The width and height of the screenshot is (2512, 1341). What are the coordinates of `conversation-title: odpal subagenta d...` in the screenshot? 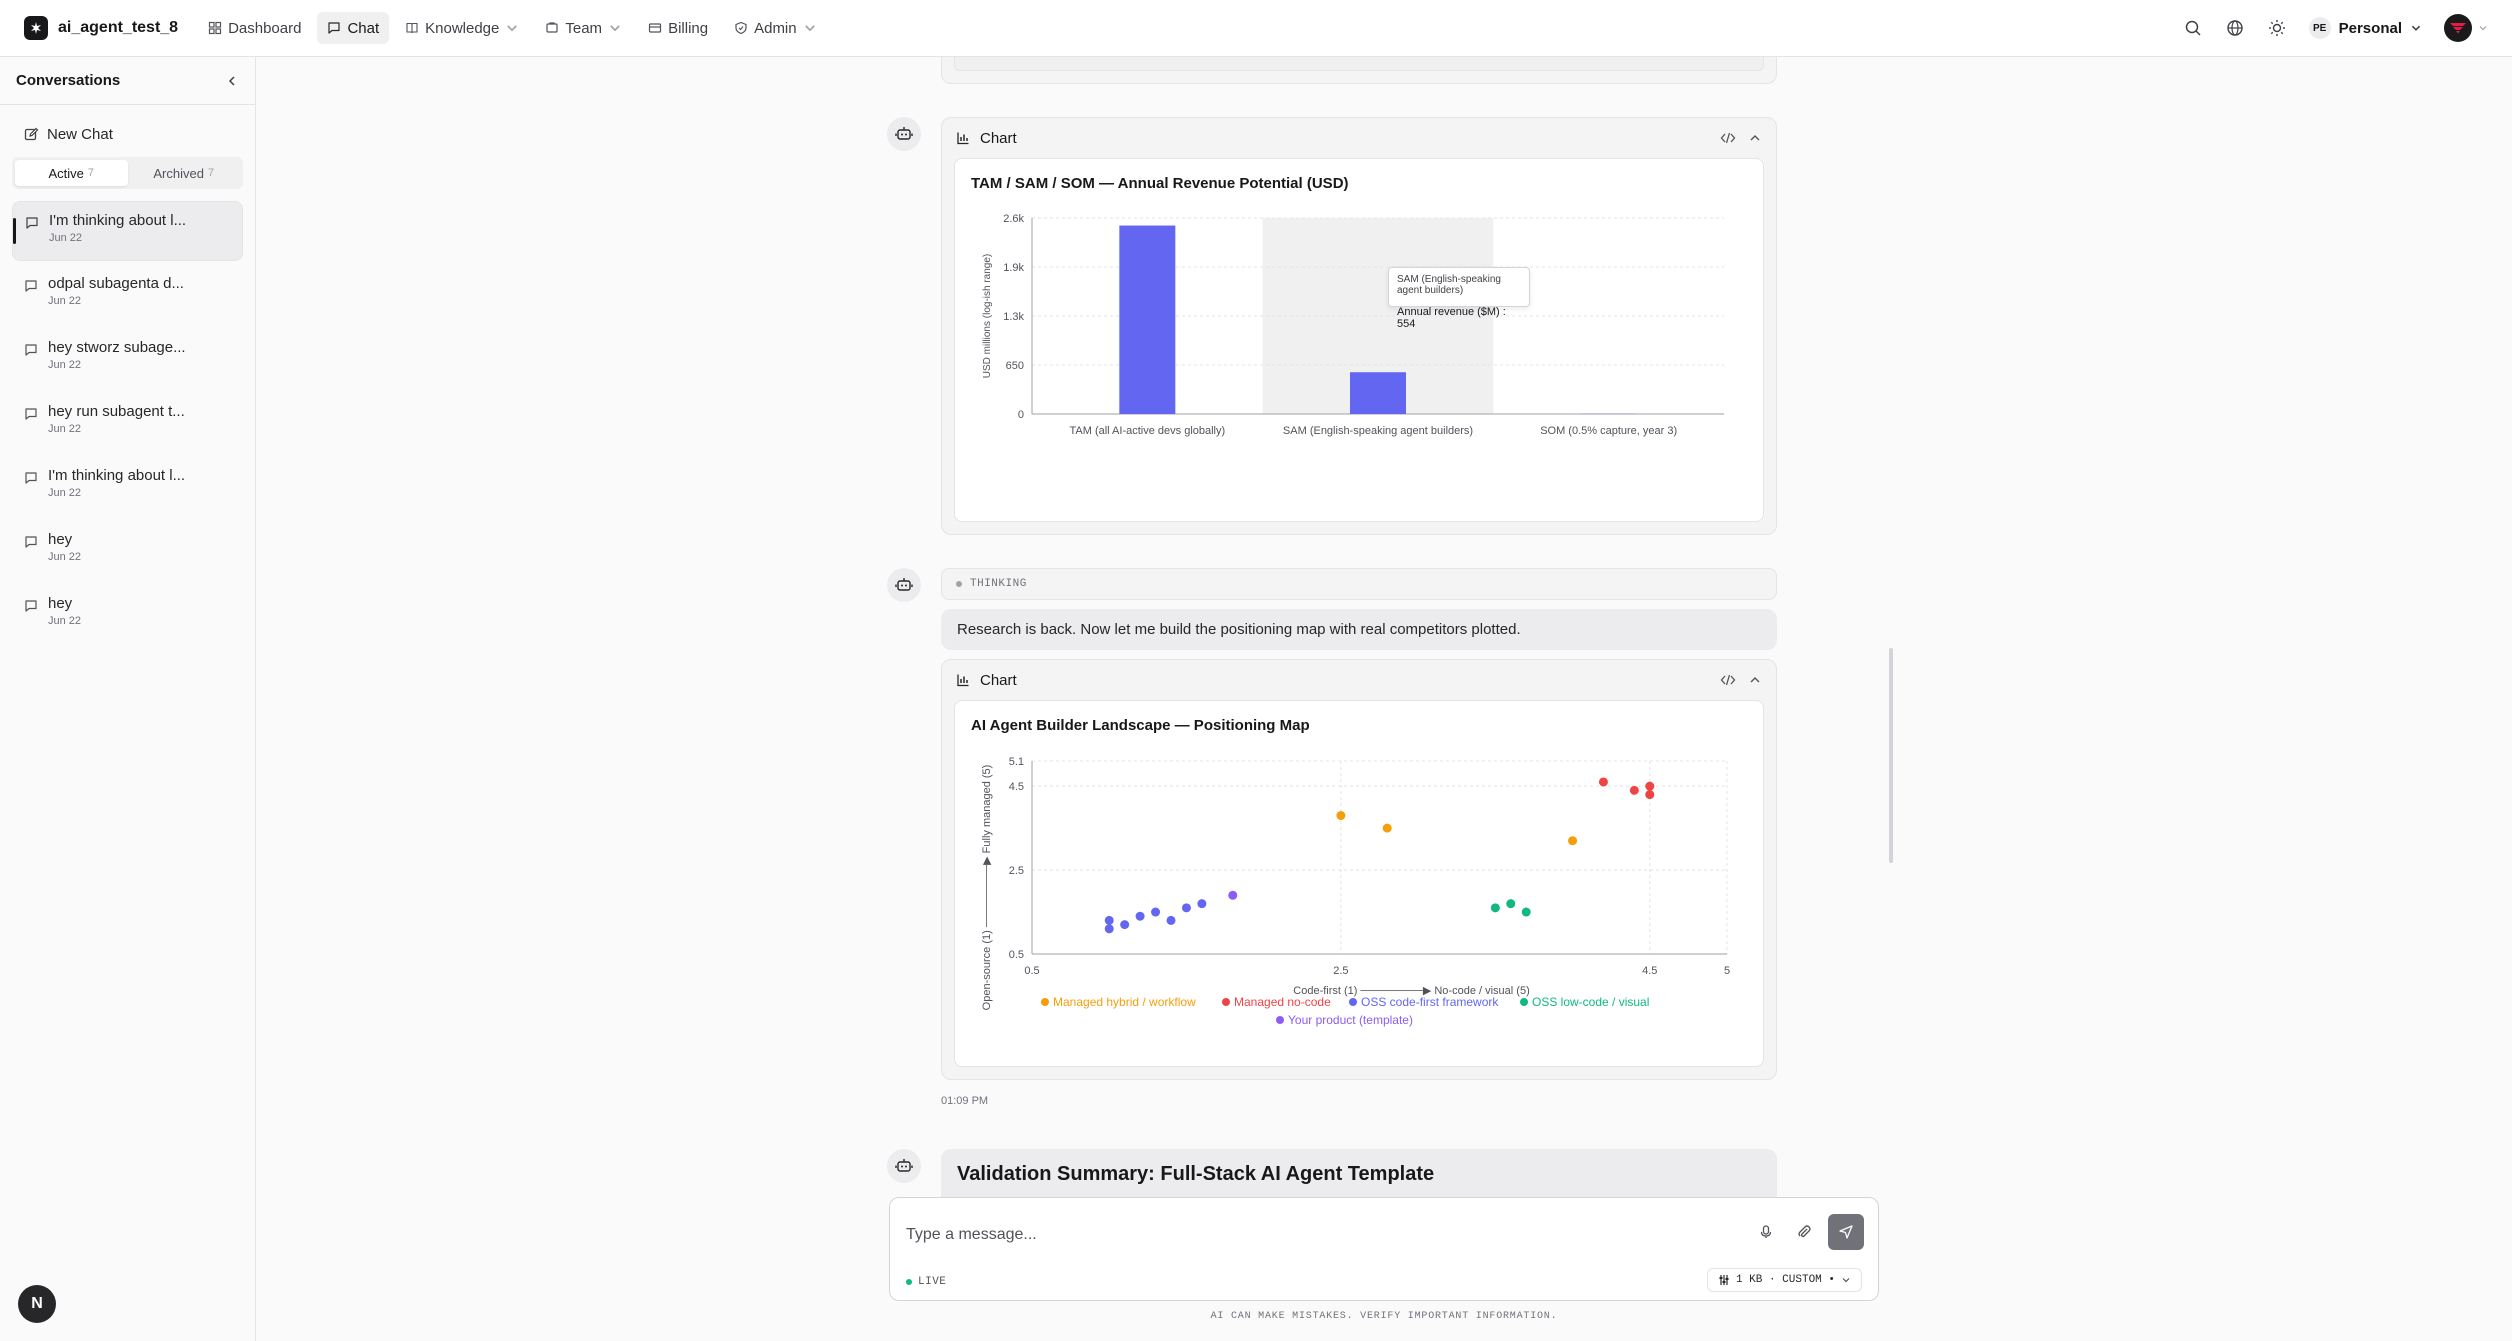 It's located at (116, 283).